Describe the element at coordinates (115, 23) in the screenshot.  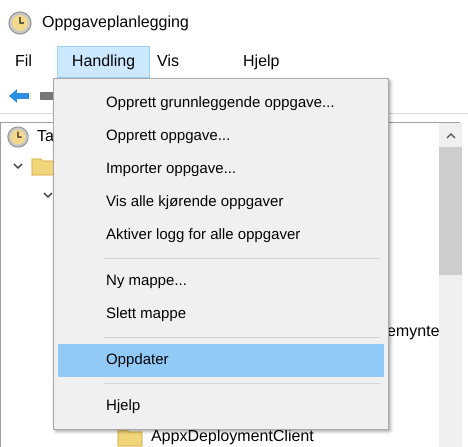
I see `window-title: Oppgaveplanlegging` at that location.